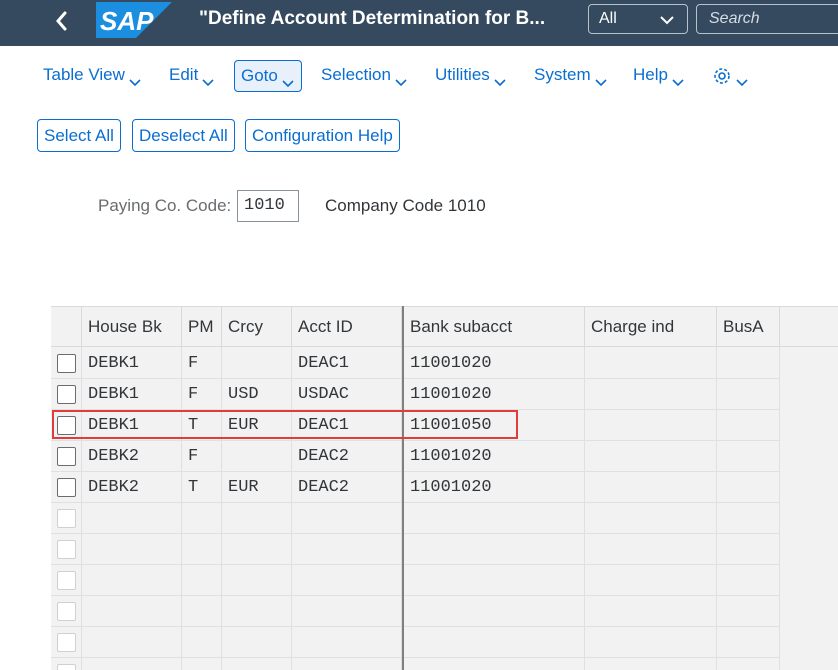  What do you see at coordinates (322, 135) in the screenshot?
I see `configuration-help-button: Configuration Help` at bounding box center [322, 135].